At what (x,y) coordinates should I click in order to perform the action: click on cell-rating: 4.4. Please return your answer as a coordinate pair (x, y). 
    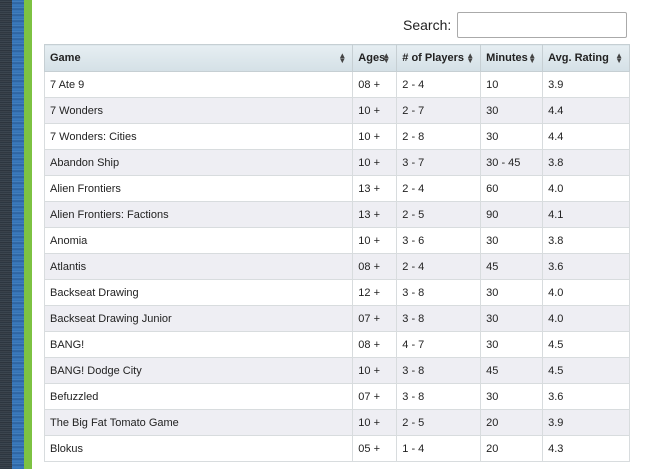
    Looking at the image, I should click on (586, 136).